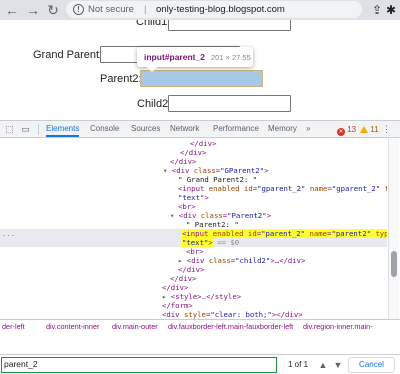 This screenshot has width=400, height=374. What do you see at coordinates (229, 103) in the screenshot?
I see `child2-input` at bounding box center [229, 103].